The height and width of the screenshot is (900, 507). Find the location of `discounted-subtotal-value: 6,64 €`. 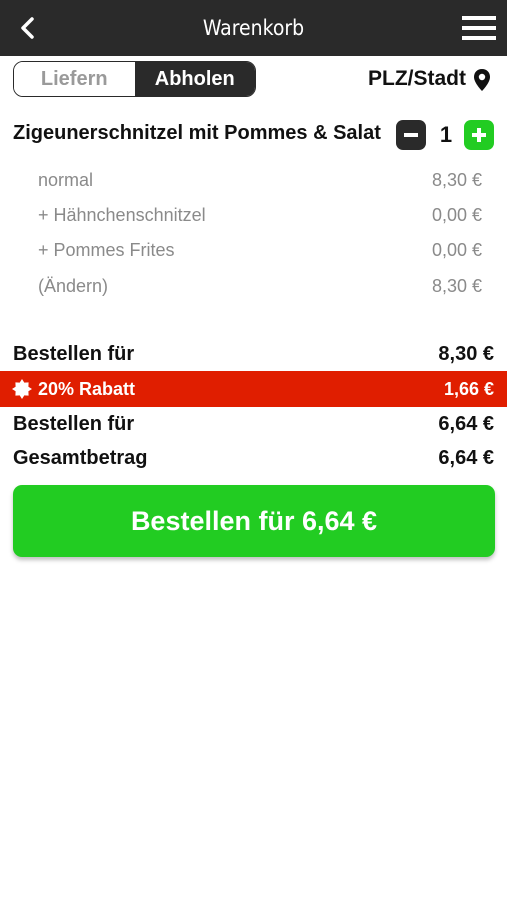

discounted-subtotal-value: 6,64 € is located at coordinates (466, 424).